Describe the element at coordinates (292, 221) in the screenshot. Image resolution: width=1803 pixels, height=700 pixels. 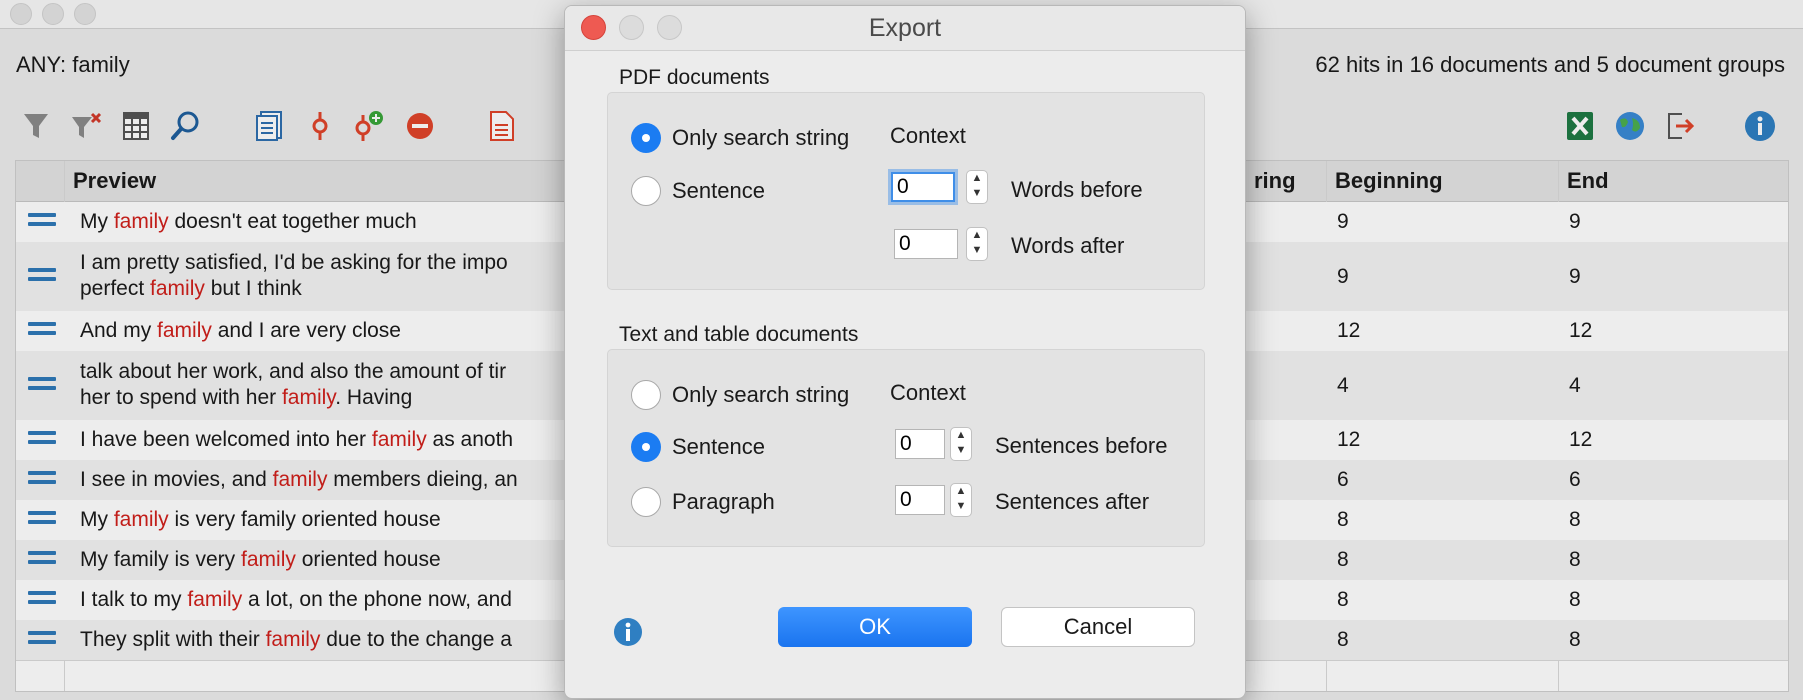
I see `preview-text: doesn't eat together much` at that location.